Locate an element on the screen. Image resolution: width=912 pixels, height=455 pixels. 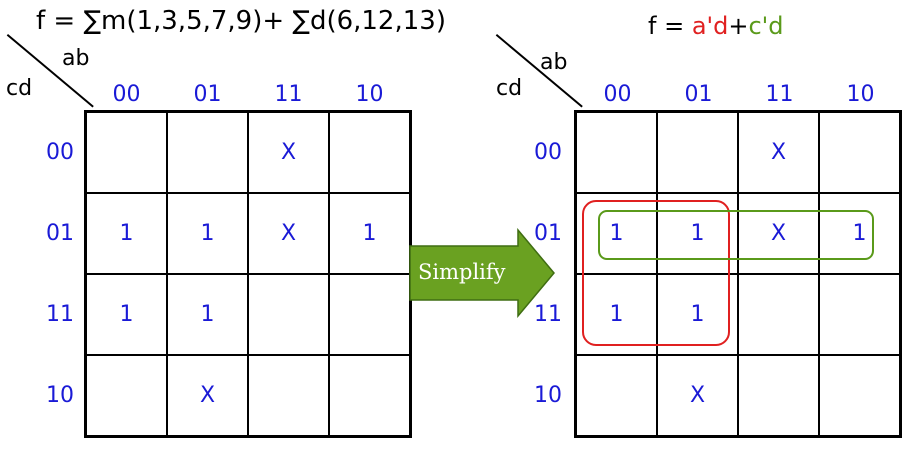
right-col-variable: ab is located at coordinates (554, 62).